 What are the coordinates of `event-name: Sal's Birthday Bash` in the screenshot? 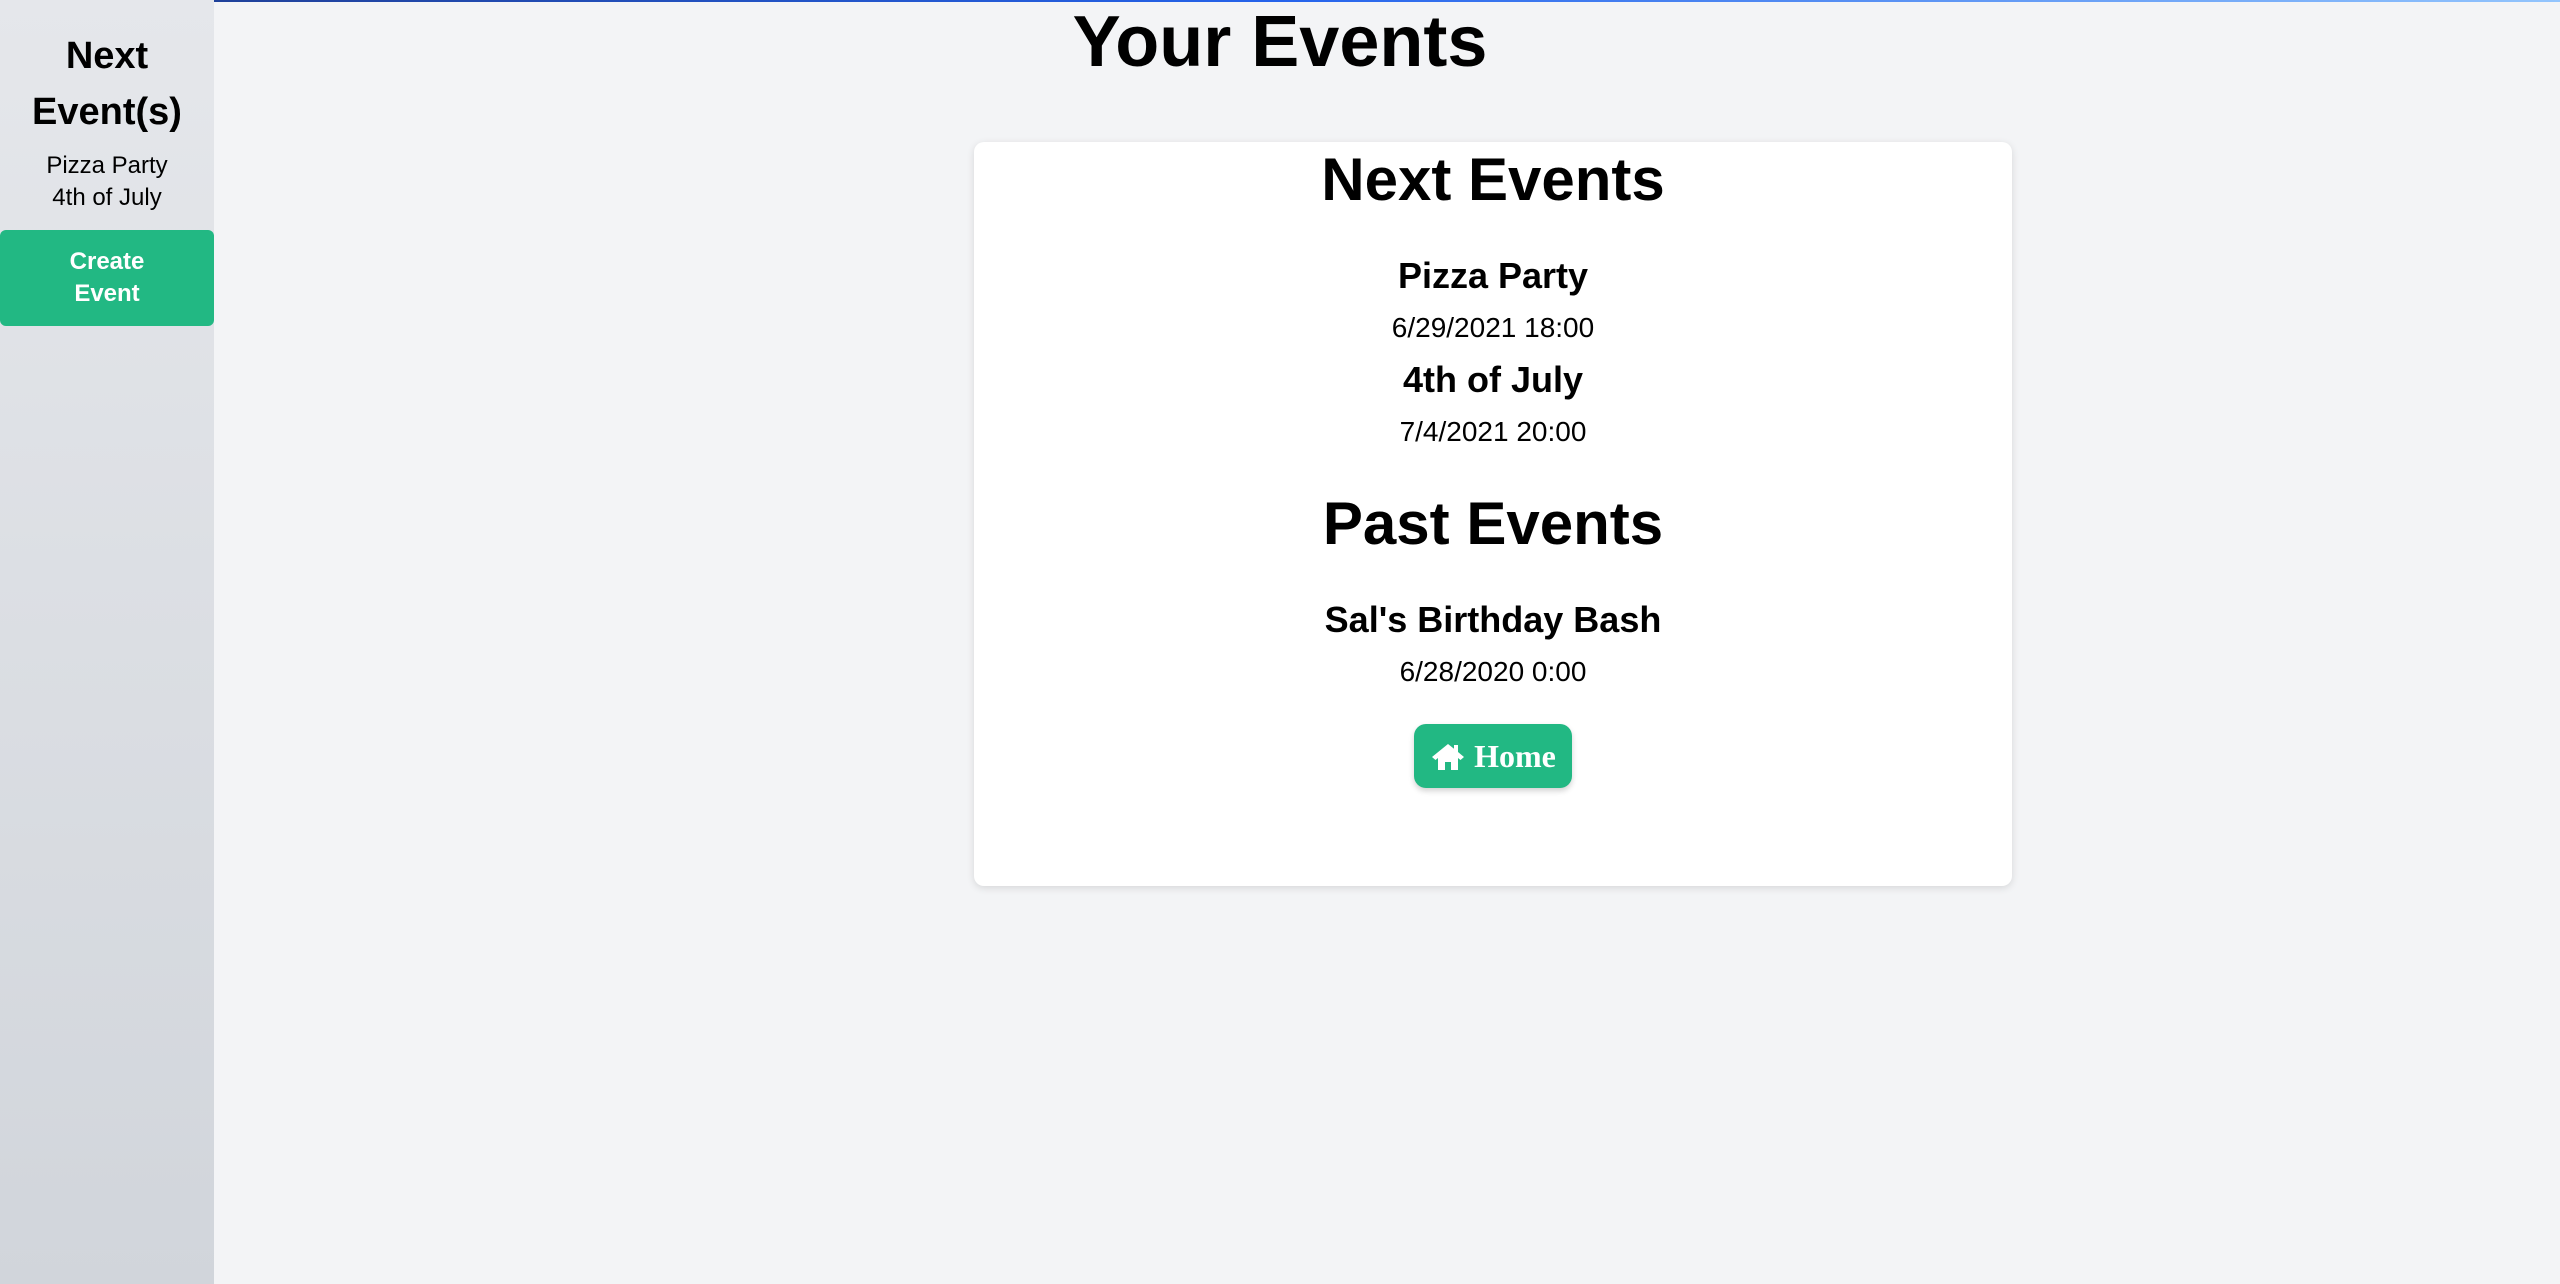 It's located at (1493, 619).